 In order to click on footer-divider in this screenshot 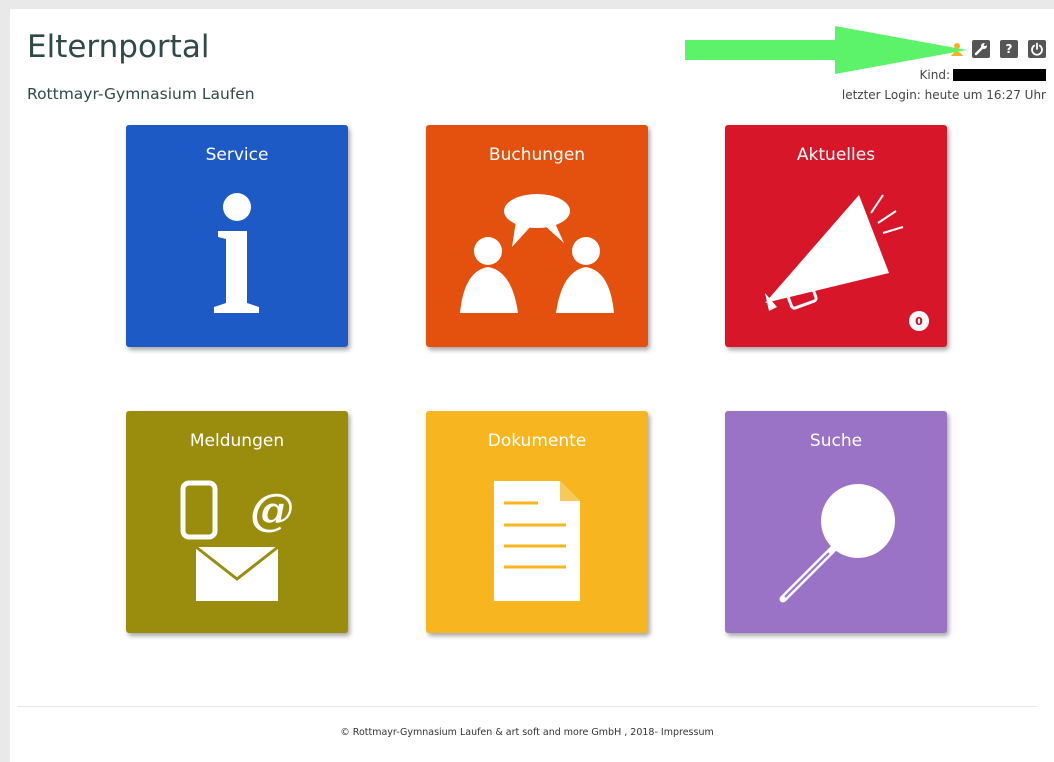, I will do `click(527, 706)`.